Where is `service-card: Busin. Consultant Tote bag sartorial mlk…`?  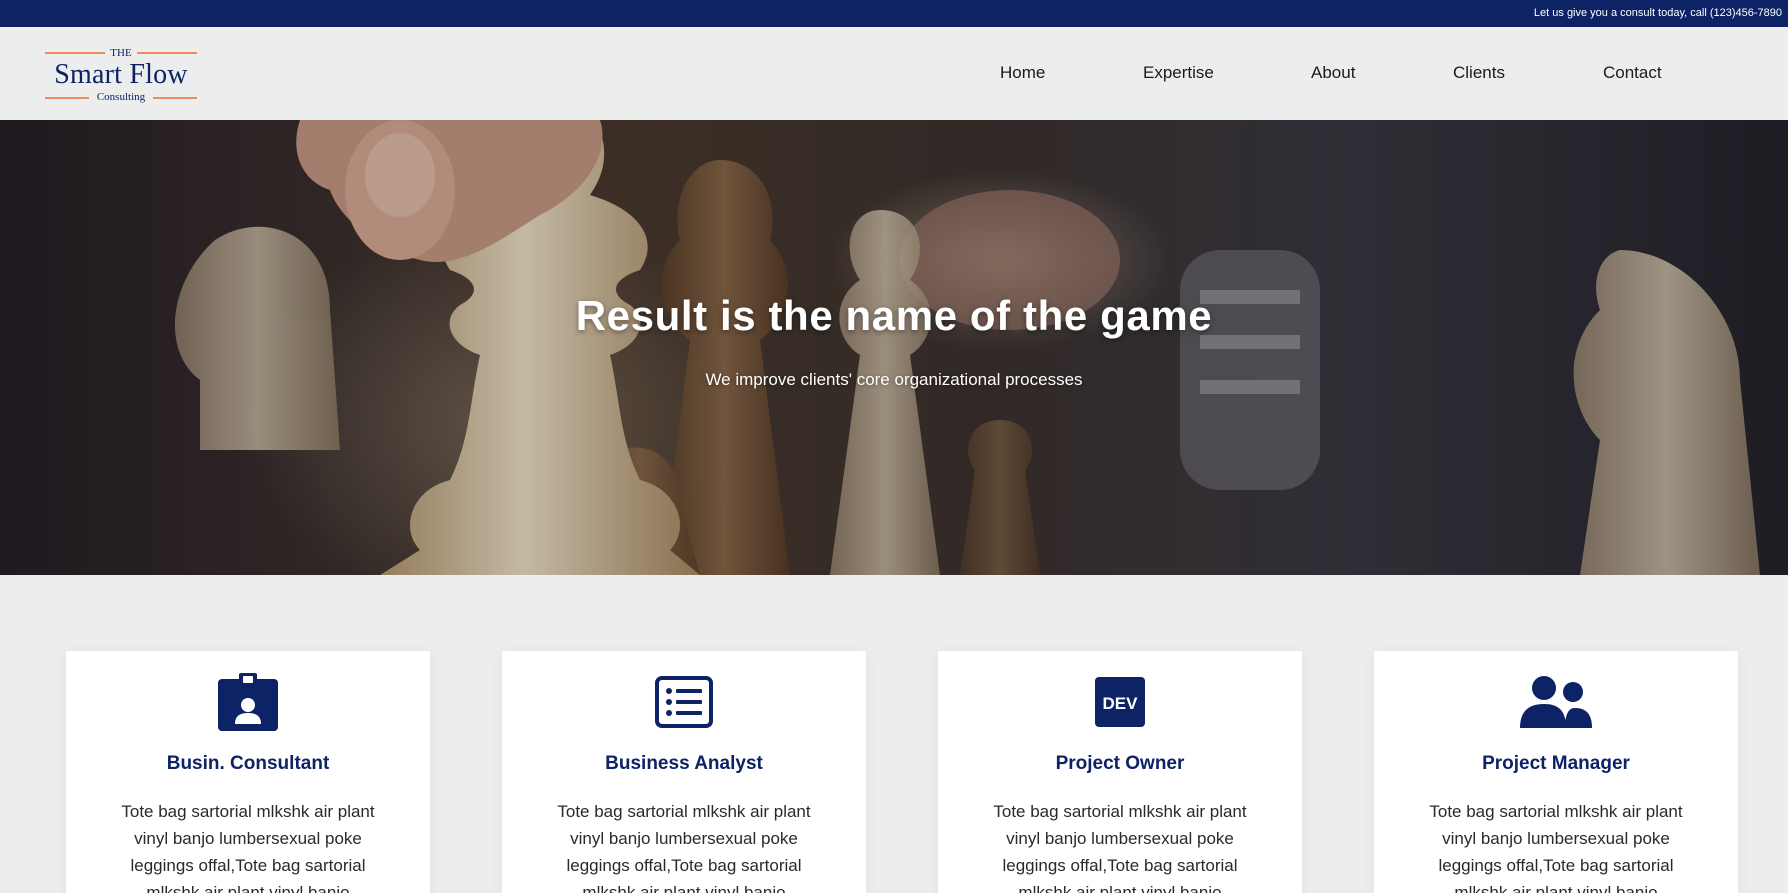
service-card: Busin. Consultant Tote bag sartorial mlk… is located at coordinates (248, 772).